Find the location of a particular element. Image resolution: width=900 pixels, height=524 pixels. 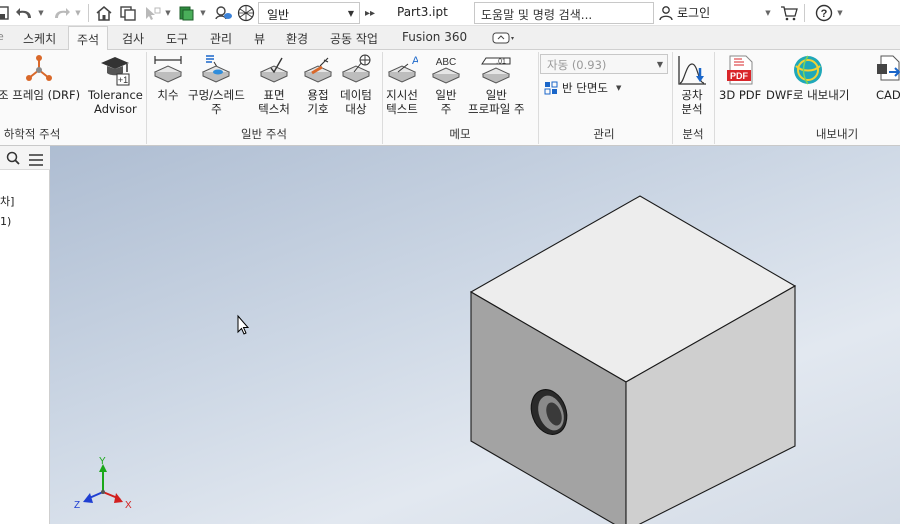

half-section-label: 반 단면도 is located at coordinates (585, 88).